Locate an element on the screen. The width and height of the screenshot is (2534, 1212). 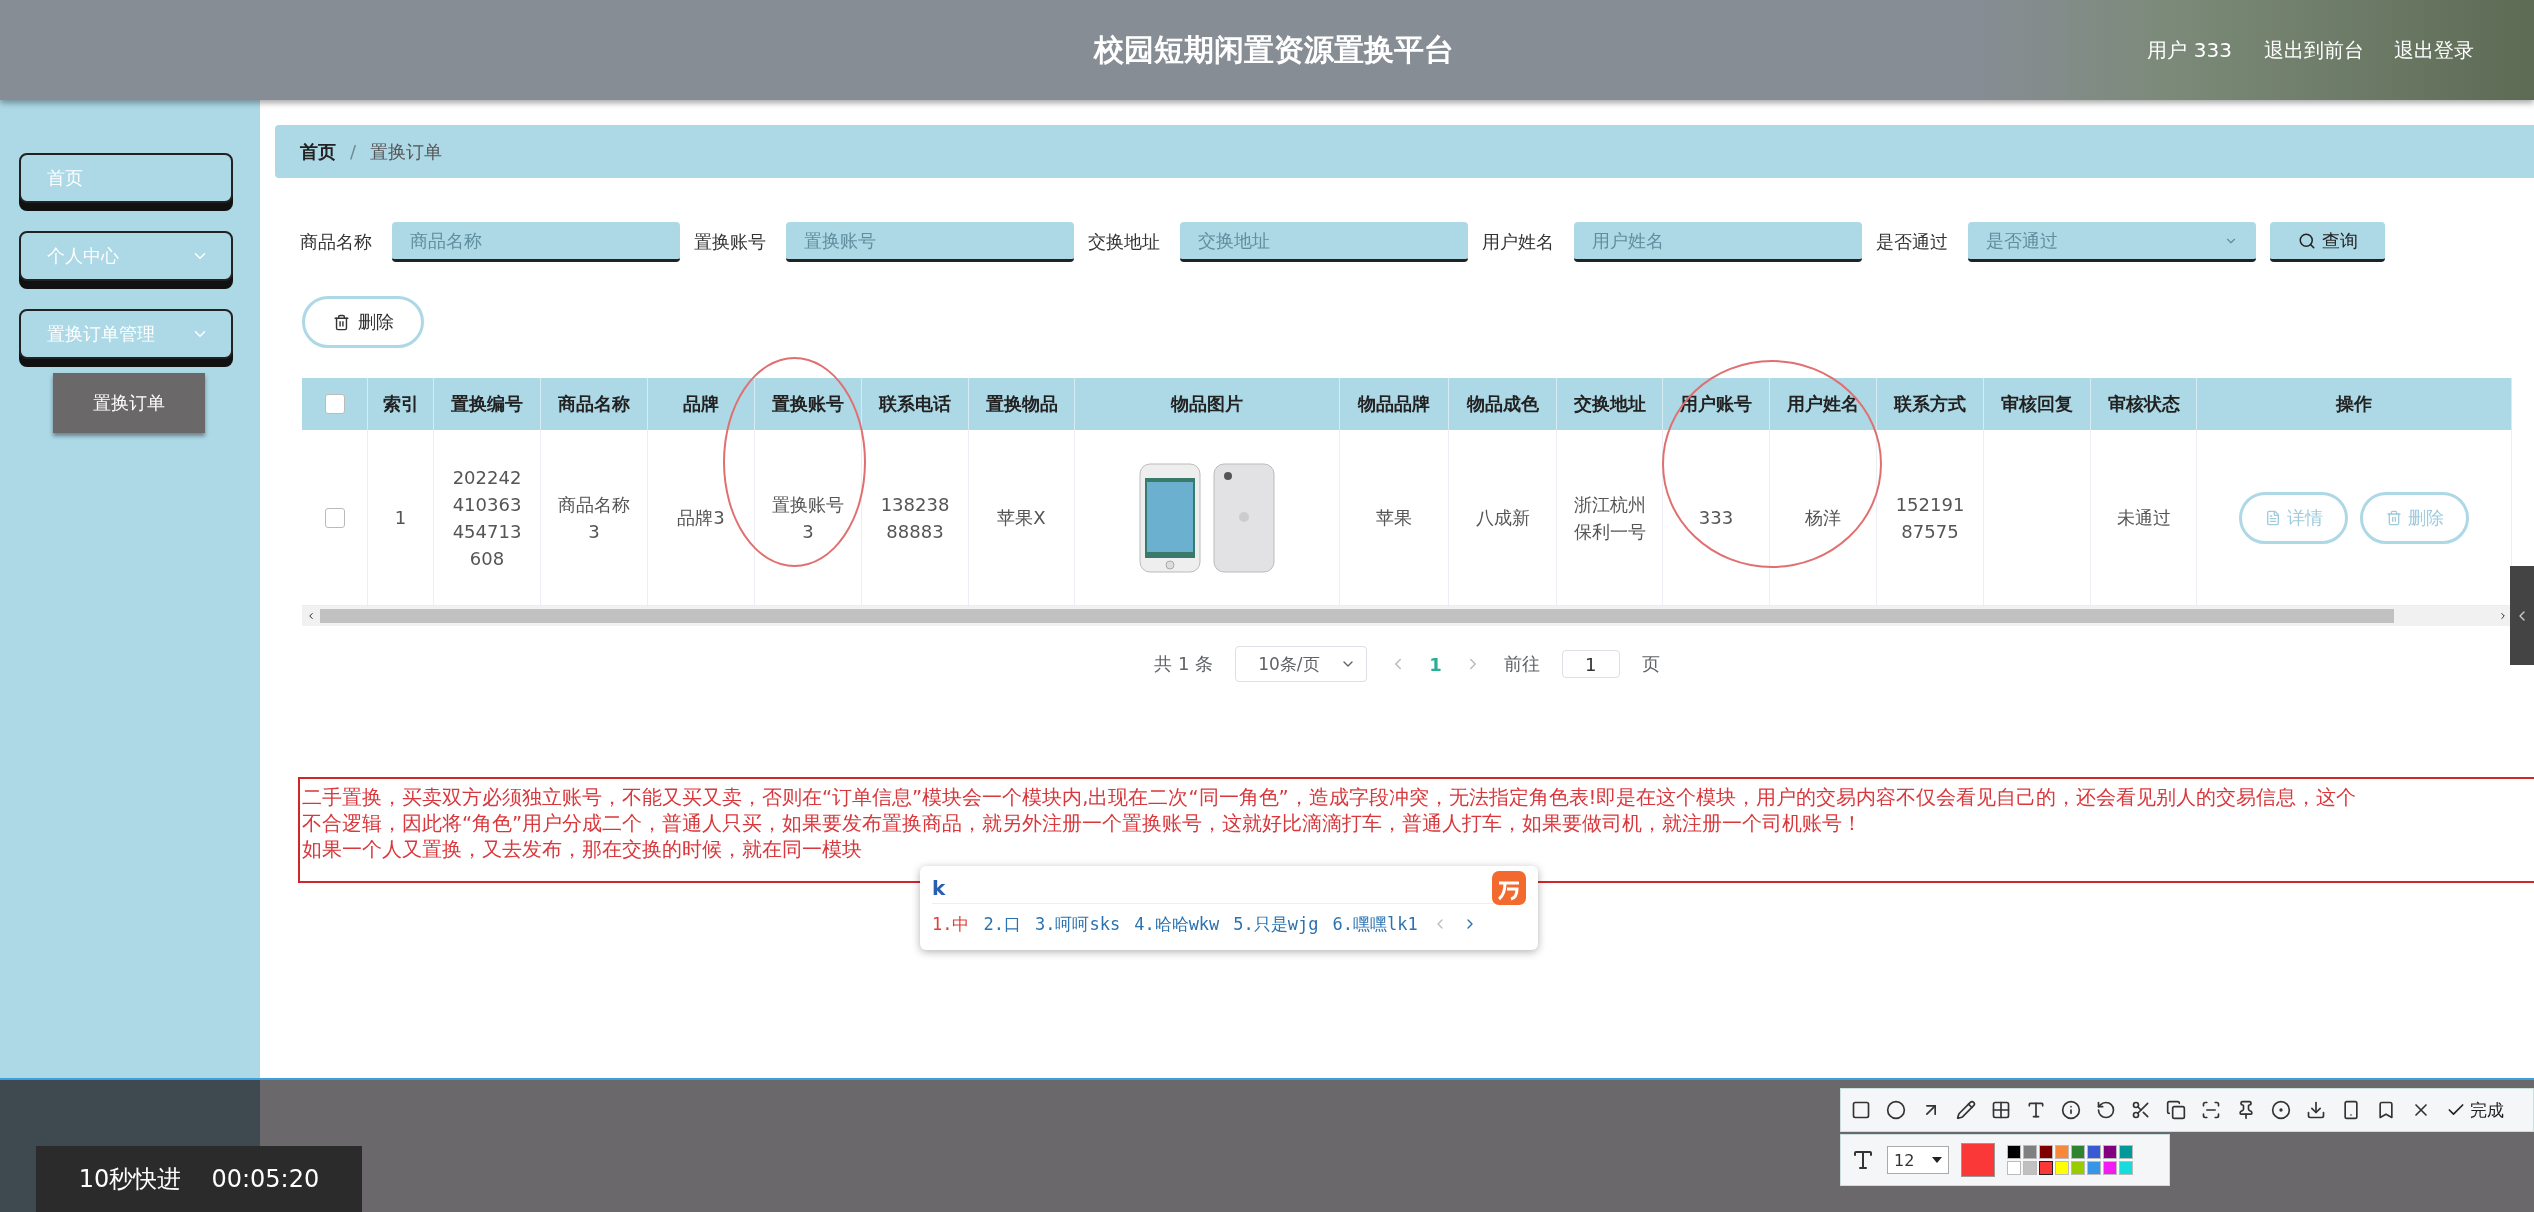
table-header-cell: 物品成色 is located at coordinates (1503, 404).